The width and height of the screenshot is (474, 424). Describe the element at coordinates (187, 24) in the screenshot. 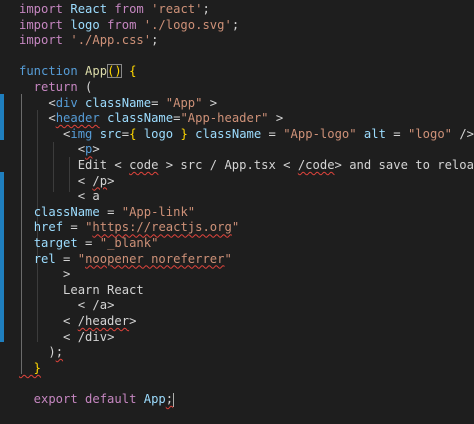

I see `code-token: './logo.svg'` at that location.